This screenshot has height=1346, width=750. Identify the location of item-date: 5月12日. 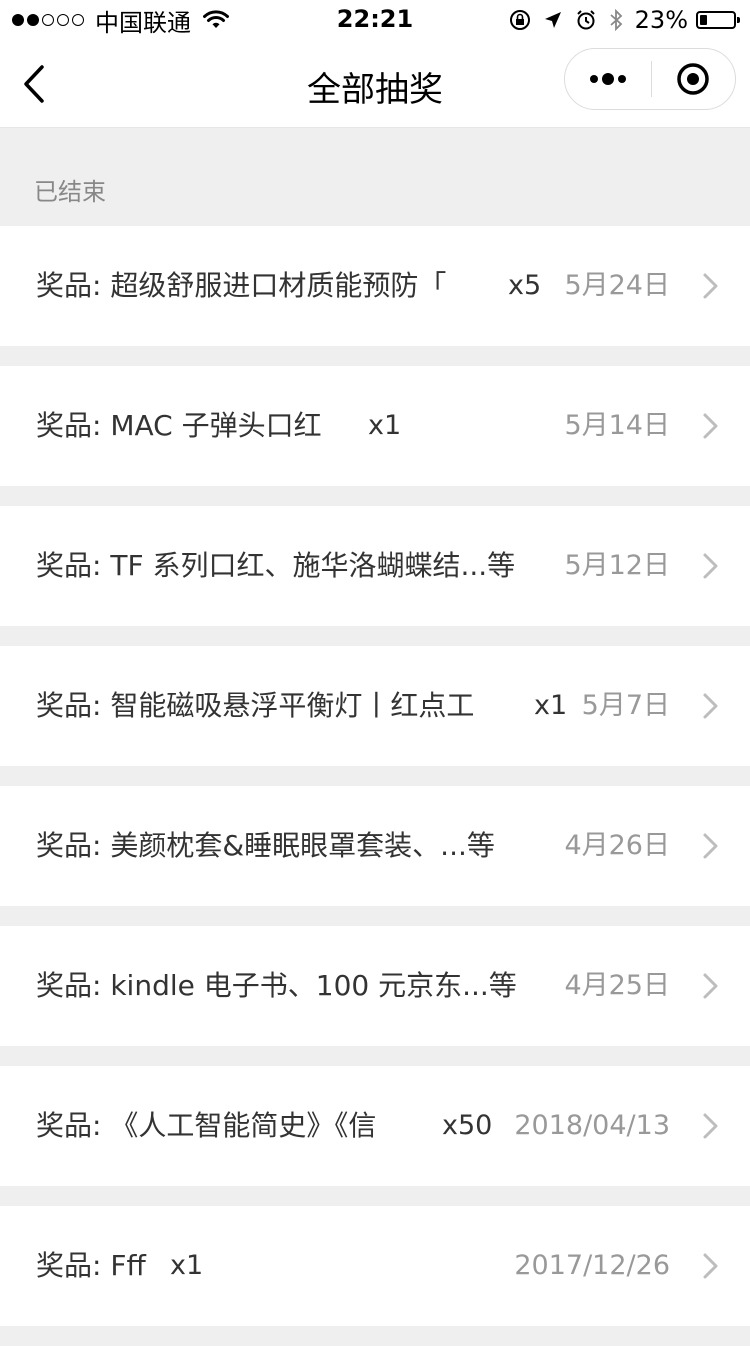
(617, 565).